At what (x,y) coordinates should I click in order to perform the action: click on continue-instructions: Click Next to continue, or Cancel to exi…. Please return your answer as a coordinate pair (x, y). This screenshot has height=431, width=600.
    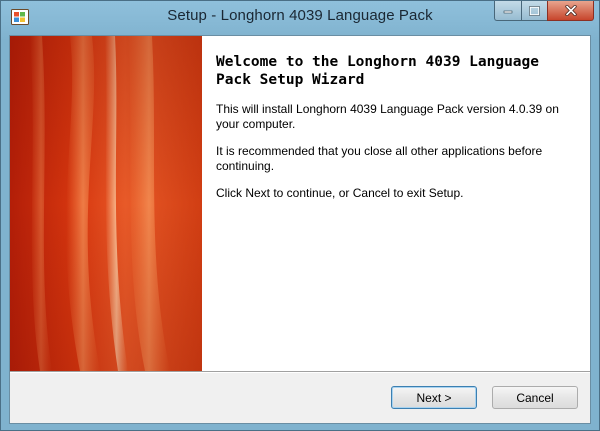
    Looking at the image, I should click on (340, 193).